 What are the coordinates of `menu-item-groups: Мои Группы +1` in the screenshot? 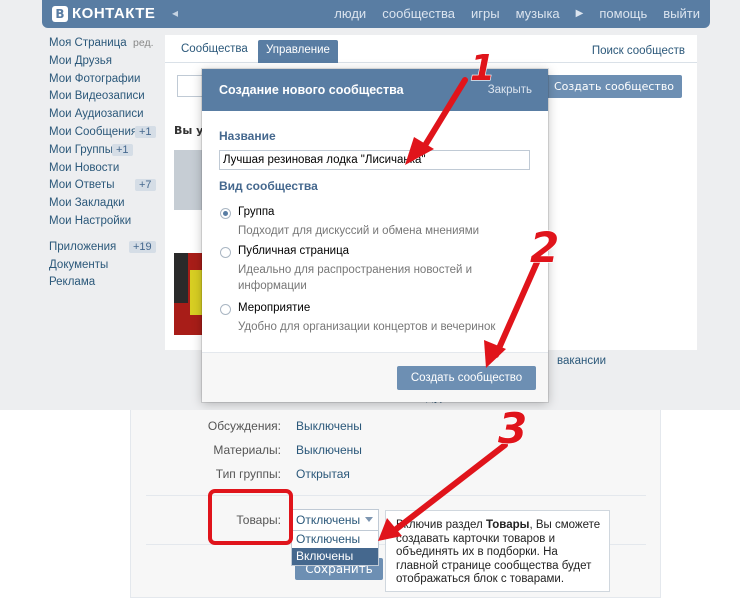 It's located at (104, 152).